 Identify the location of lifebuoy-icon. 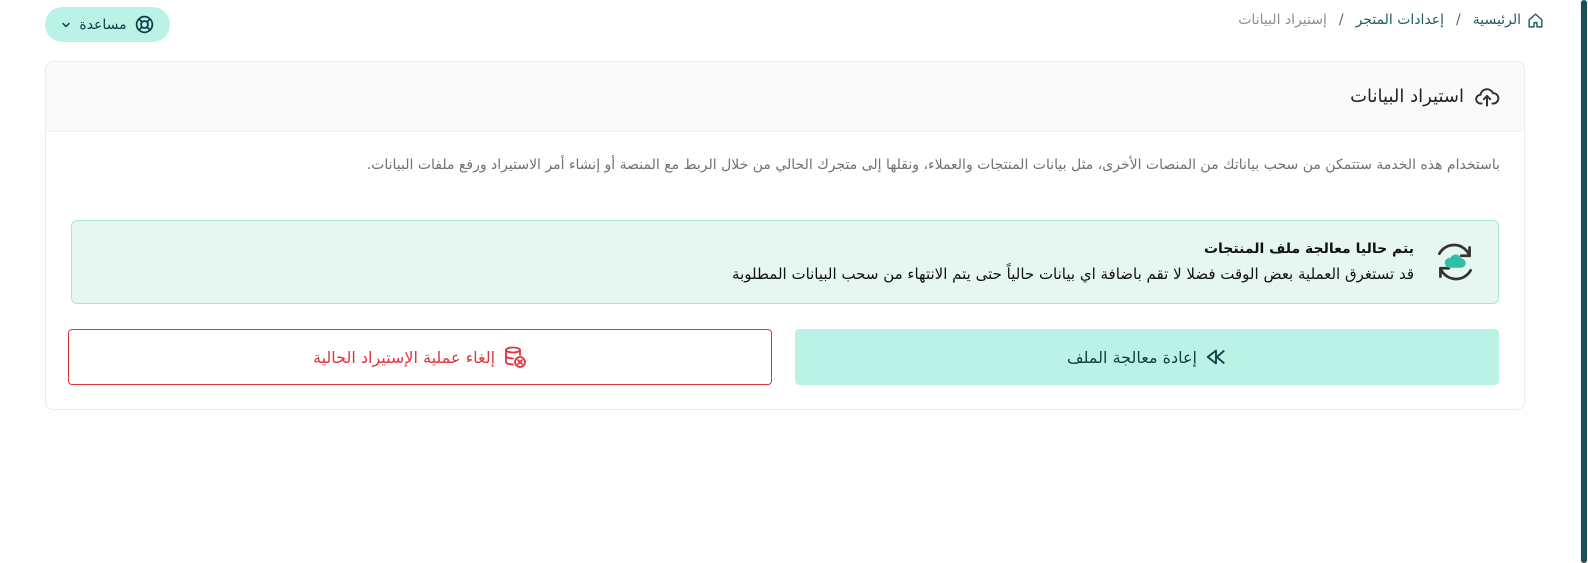
(144, 24).